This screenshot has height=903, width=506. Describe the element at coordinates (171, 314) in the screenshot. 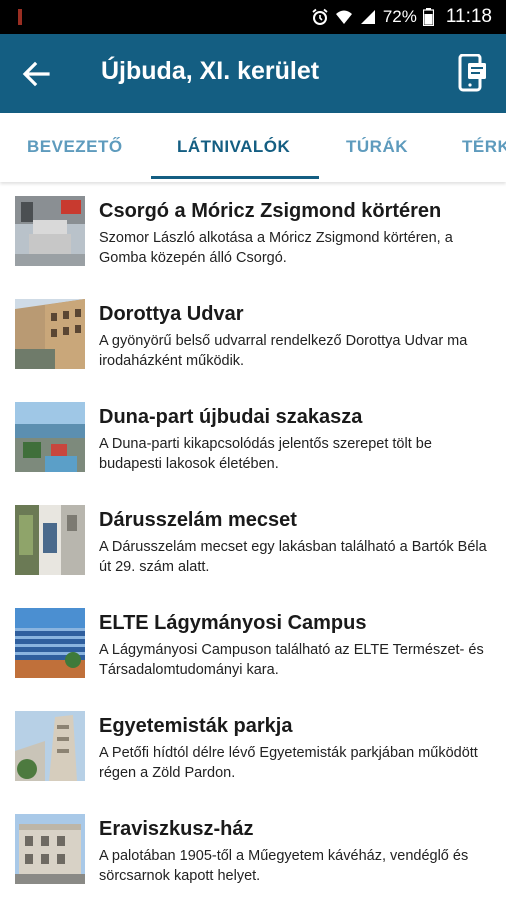

I see `item-title: Dorottya Udvar` at that location.